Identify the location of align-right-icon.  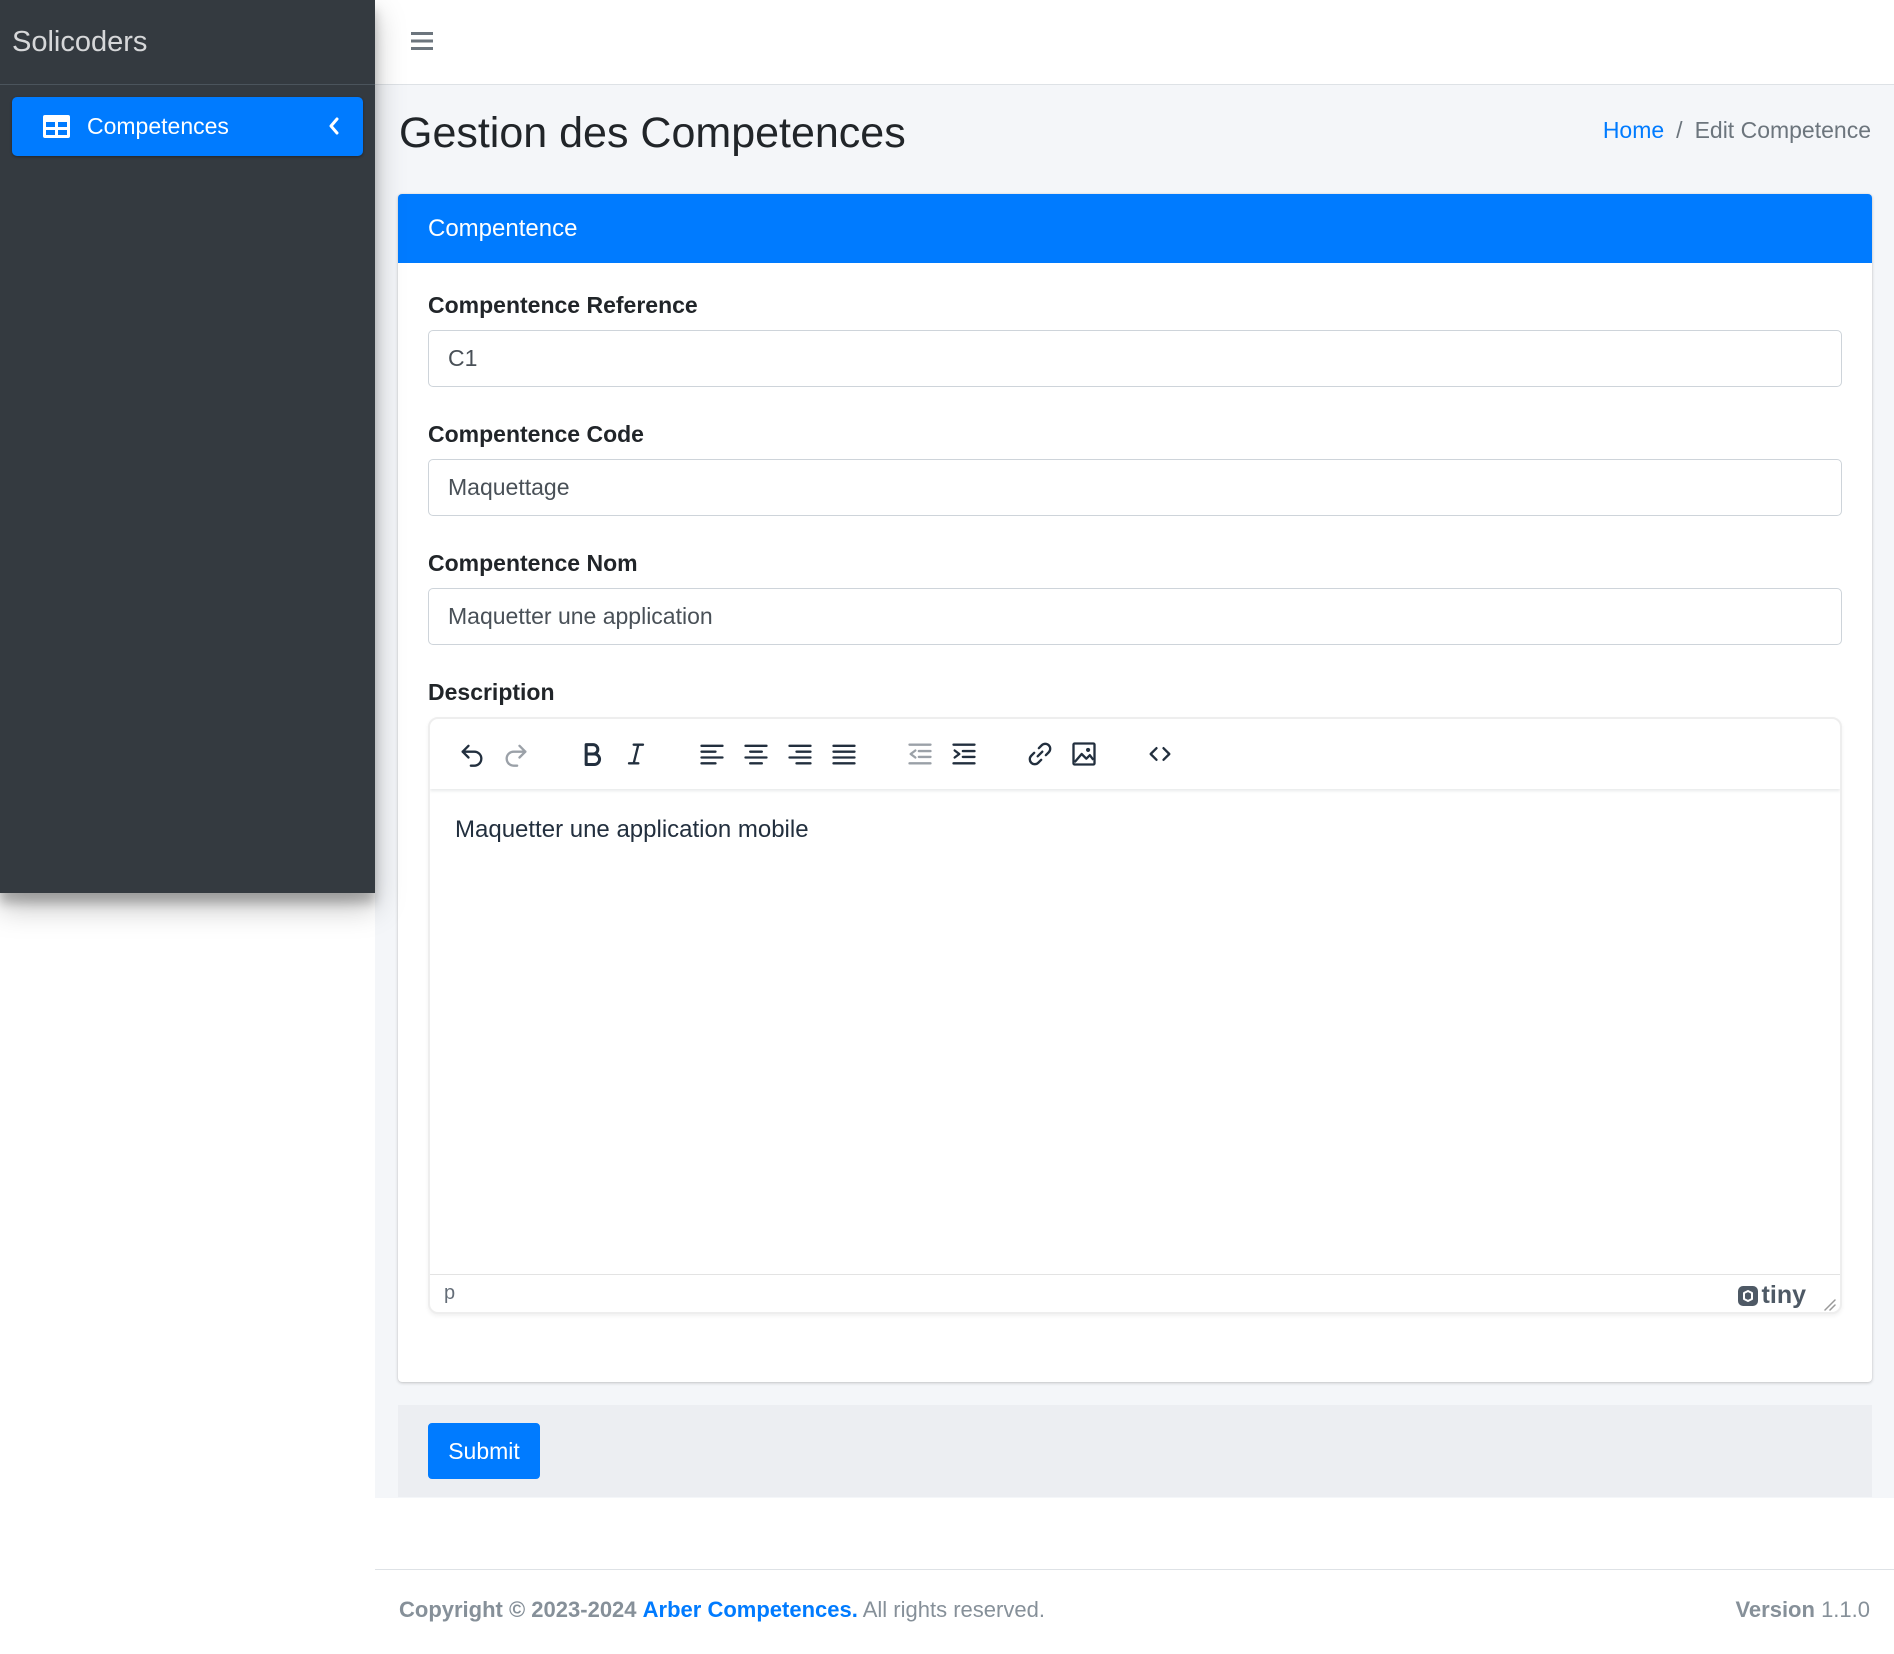
(800, 754).